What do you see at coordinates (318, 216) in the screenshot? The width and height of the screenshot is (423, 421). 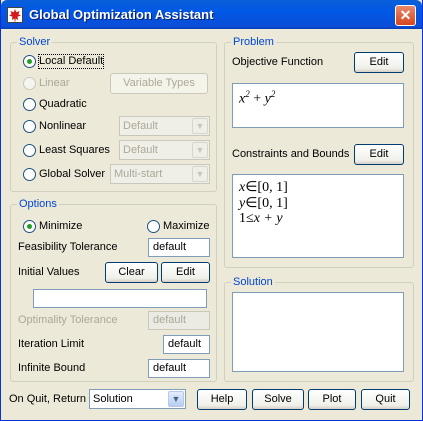 I see `constraints-display: x∈[0, 1] y∈[0, 1] 1≤x + y` at bounding box center [318, 216].